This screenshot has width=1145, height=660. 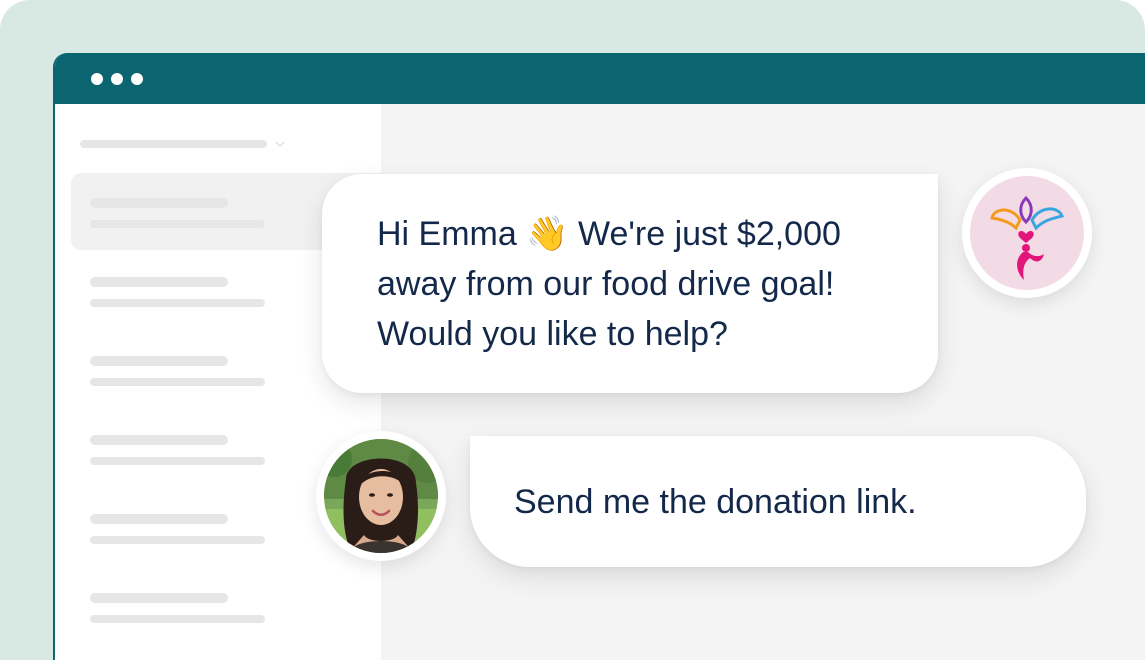 I want to click on org-avatar, so click(x=1027, y=233).